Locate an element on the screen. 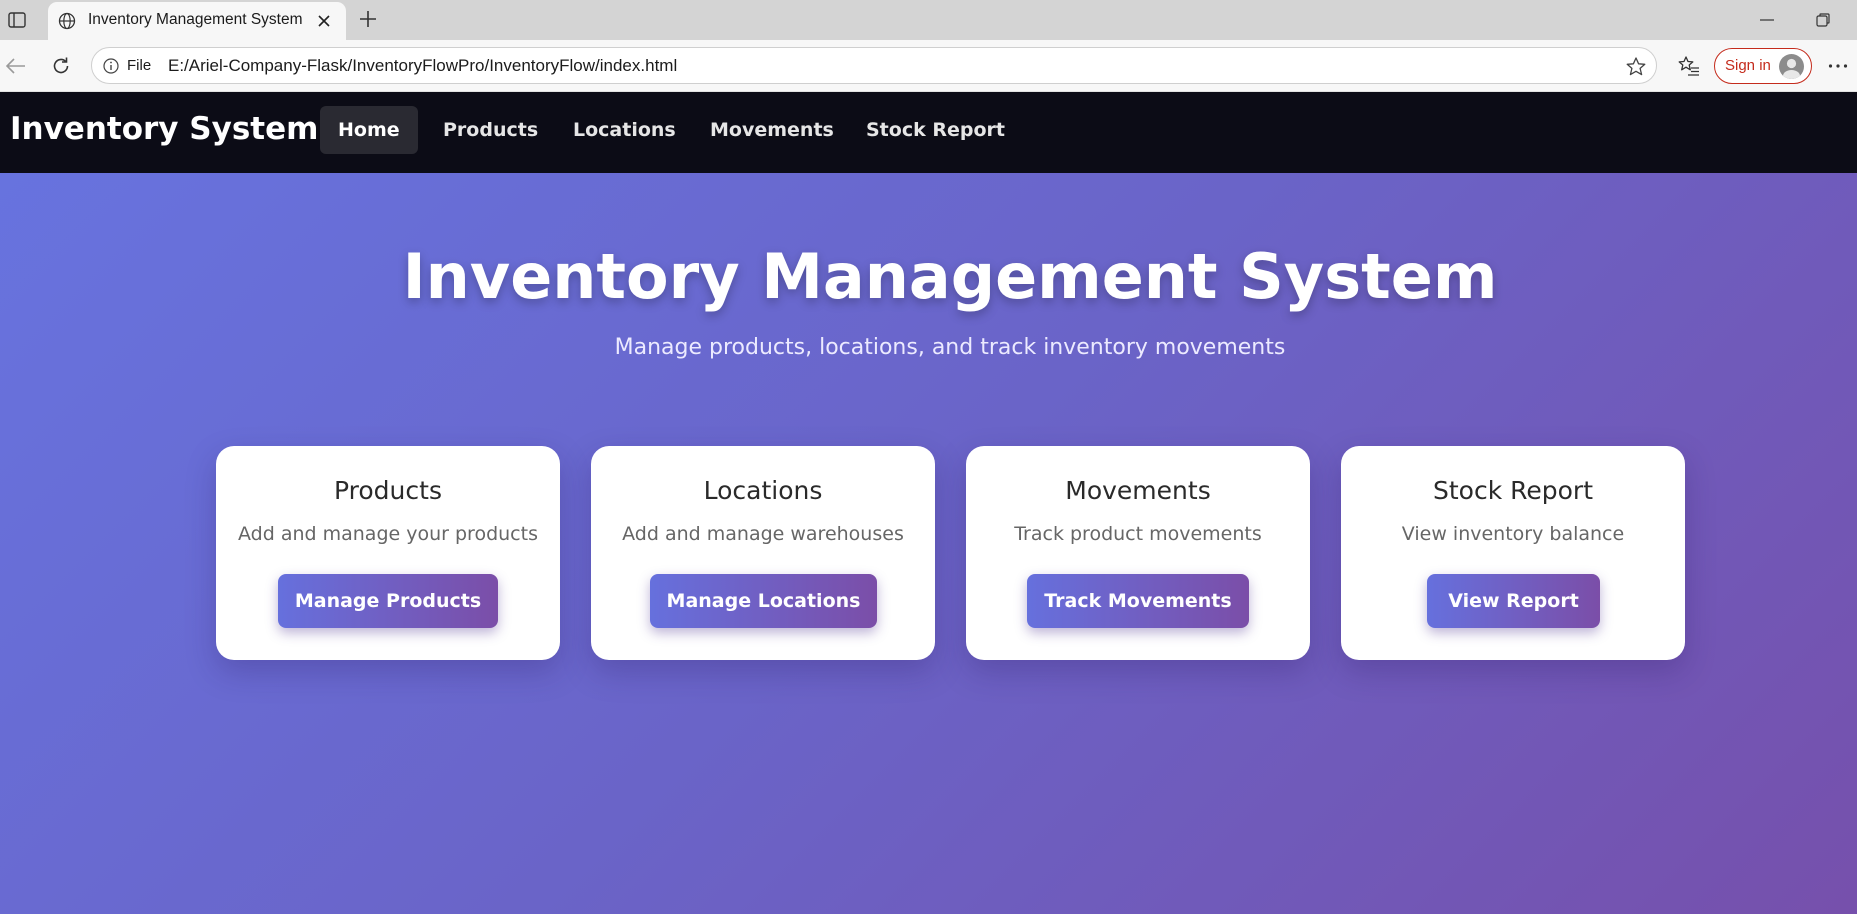 Image resolution: width=1857 pixels, height=914 pixels. sign-in-button: Sign in is located at coordinates (1763, 66).